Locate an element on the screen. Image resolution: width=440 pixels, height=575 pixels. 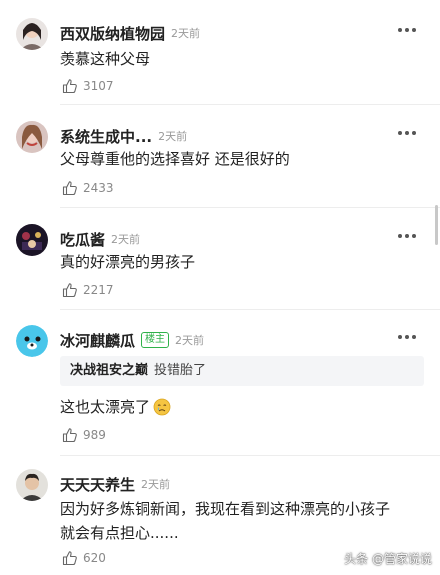
comment-text-line: 因为好多炼铜新闻，我现在看到这种漂亮的小孩子 is located at coordinates (225, 509).